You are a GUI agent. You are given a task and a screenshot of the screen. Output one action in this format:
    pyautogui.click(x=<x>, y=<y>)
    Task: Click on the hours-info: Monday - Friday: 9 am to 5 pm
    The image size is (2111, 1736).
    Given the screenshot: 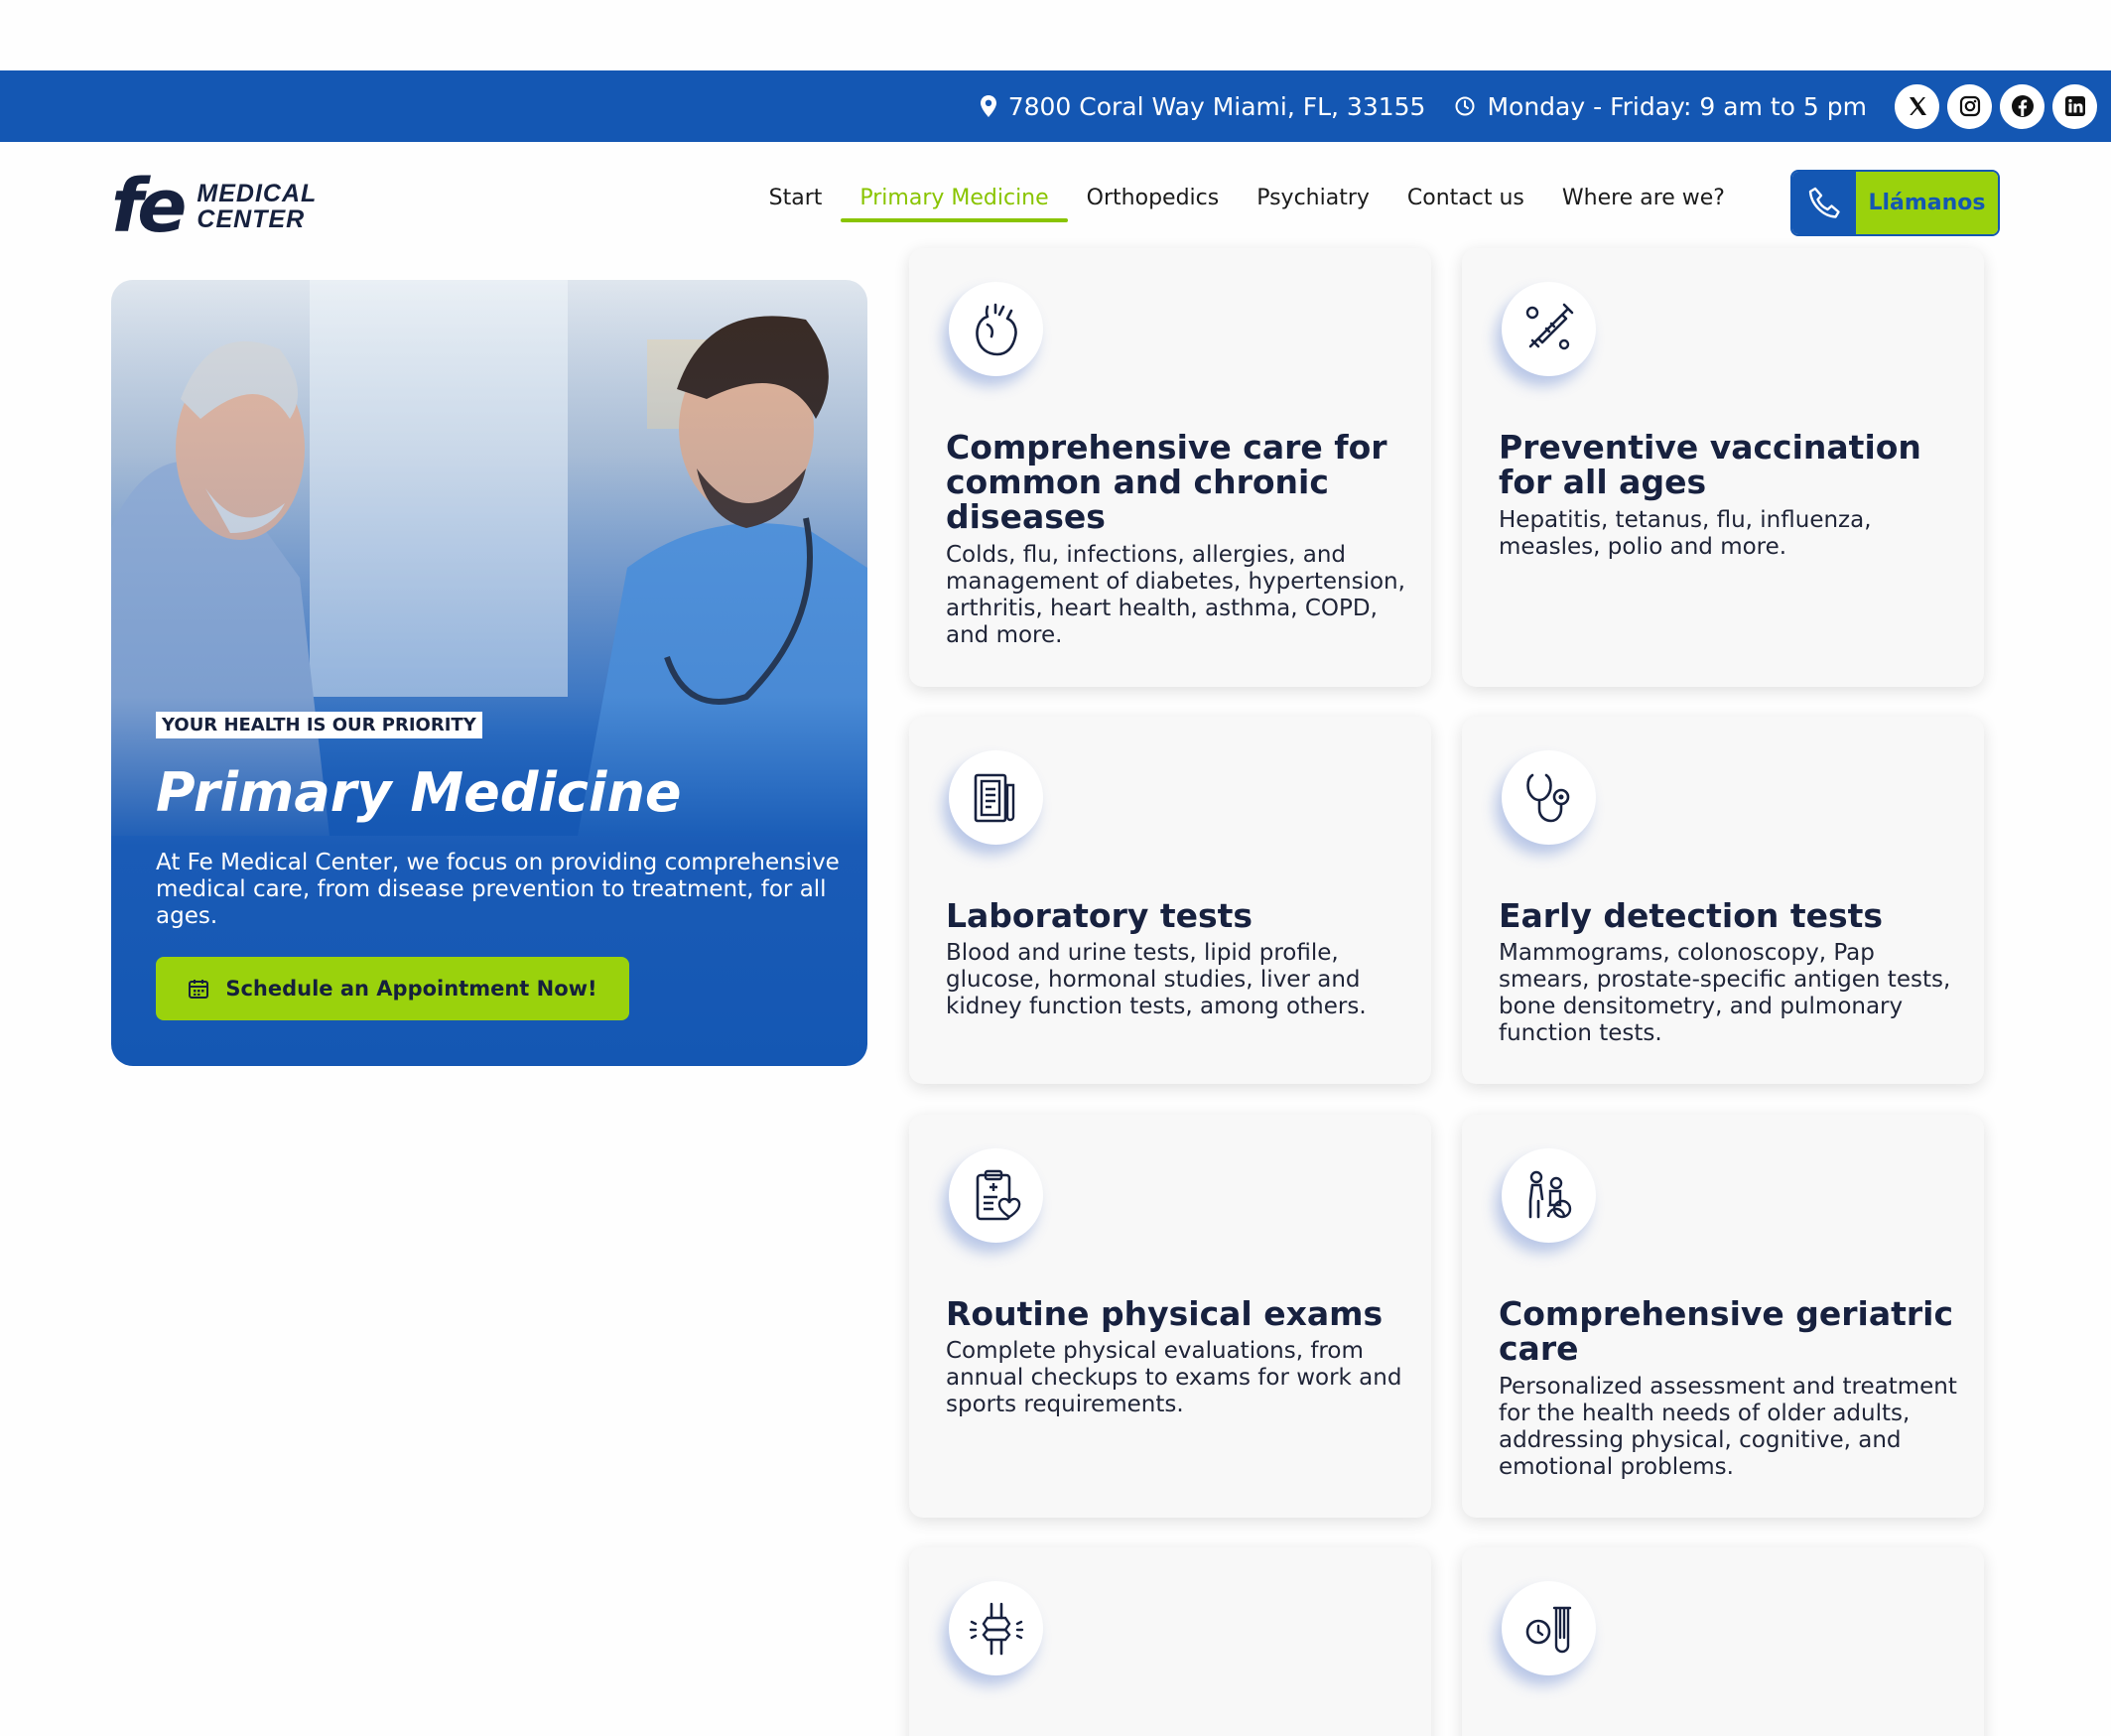 What is the action you would take?
    pyautogui.click(x=1661, y=106)
    